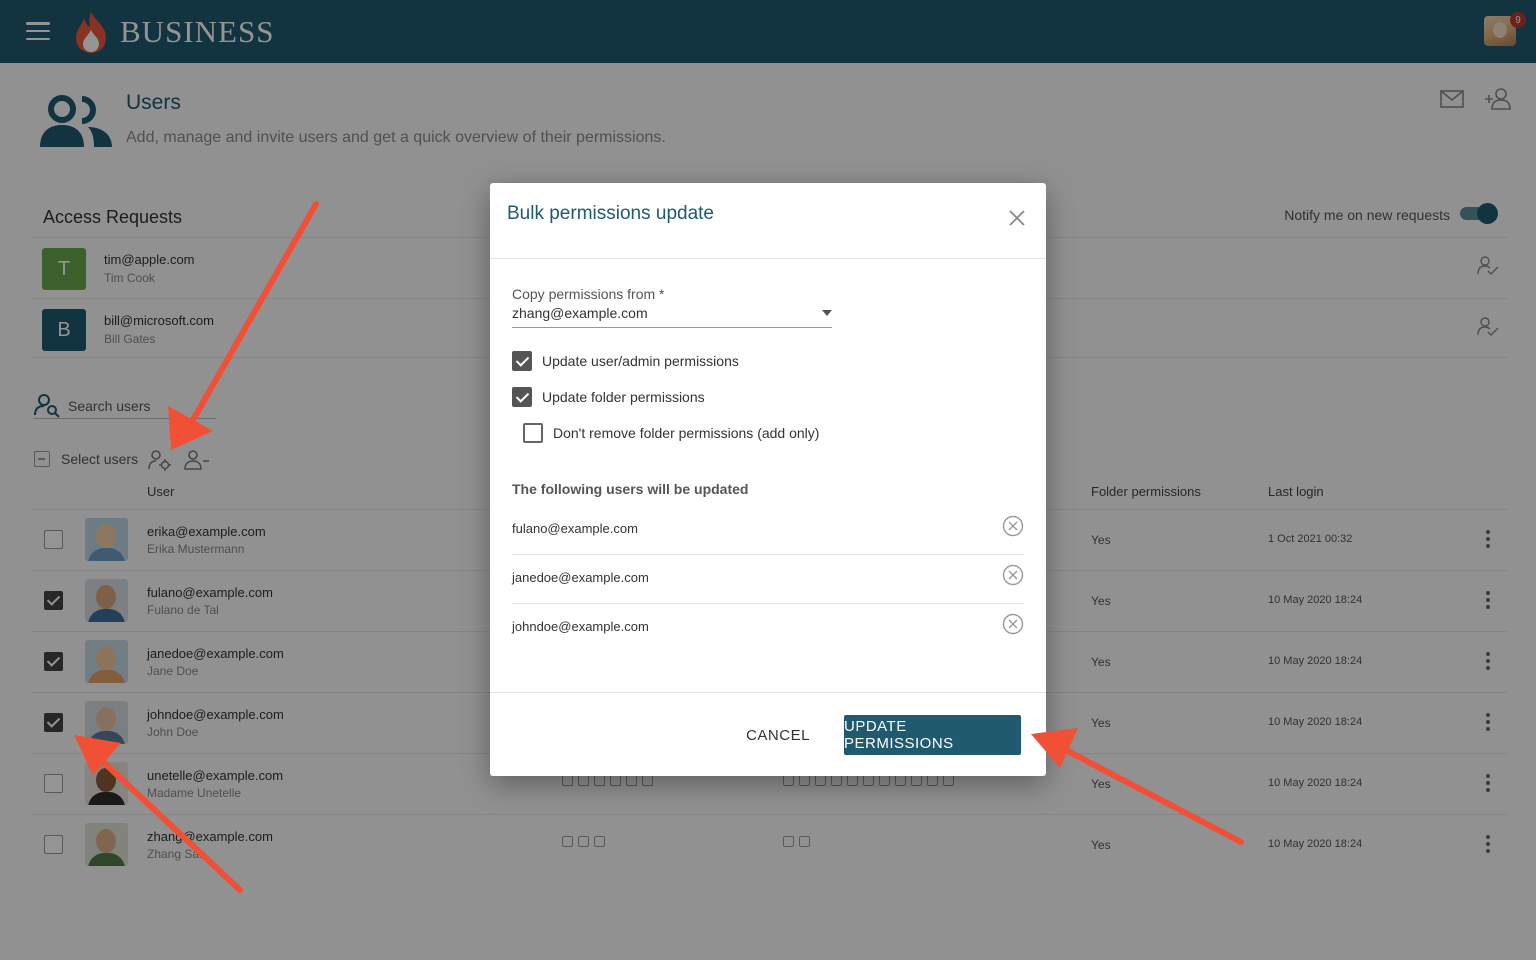 The width and height of the screenshot is (1536, 960). What do you see at coordinates (580, 577) in the screenshot?
I see `list-item-email: janedoe@example.com` at bounding box center [580, 577].